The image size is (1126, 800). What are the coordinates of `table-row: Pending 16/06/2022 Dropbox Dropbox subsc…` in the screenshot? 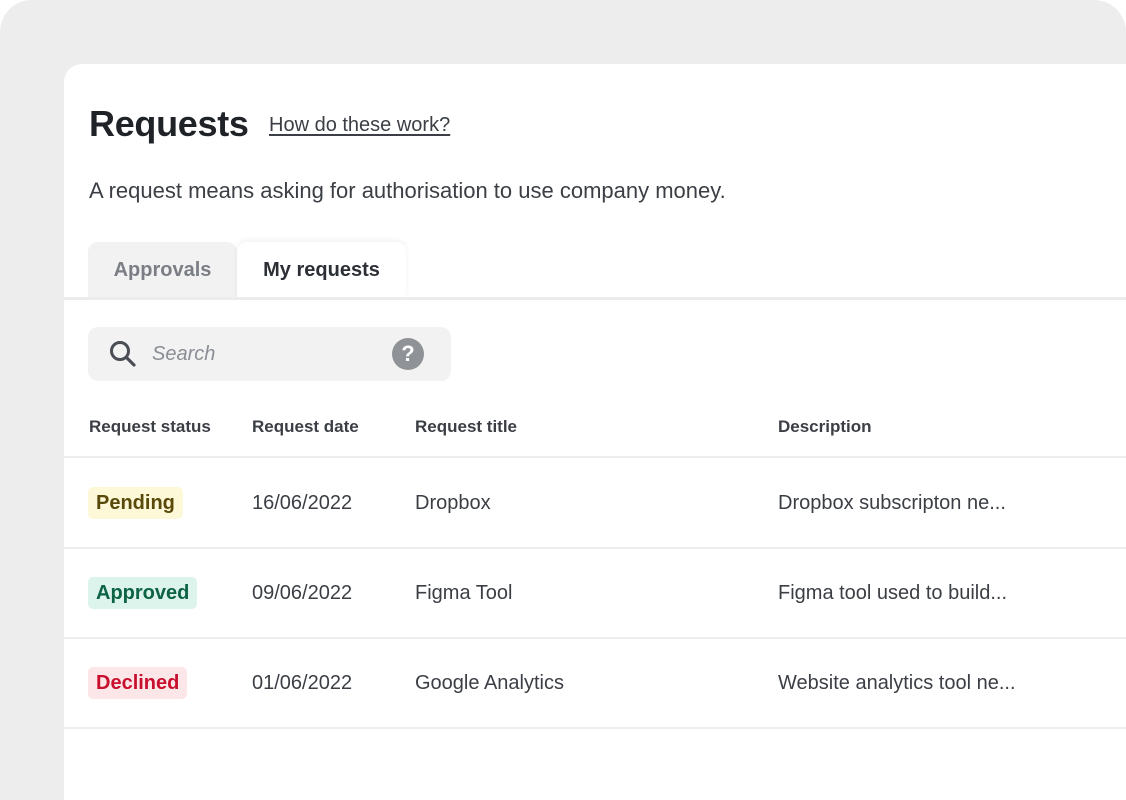 It's located at (595, 503).